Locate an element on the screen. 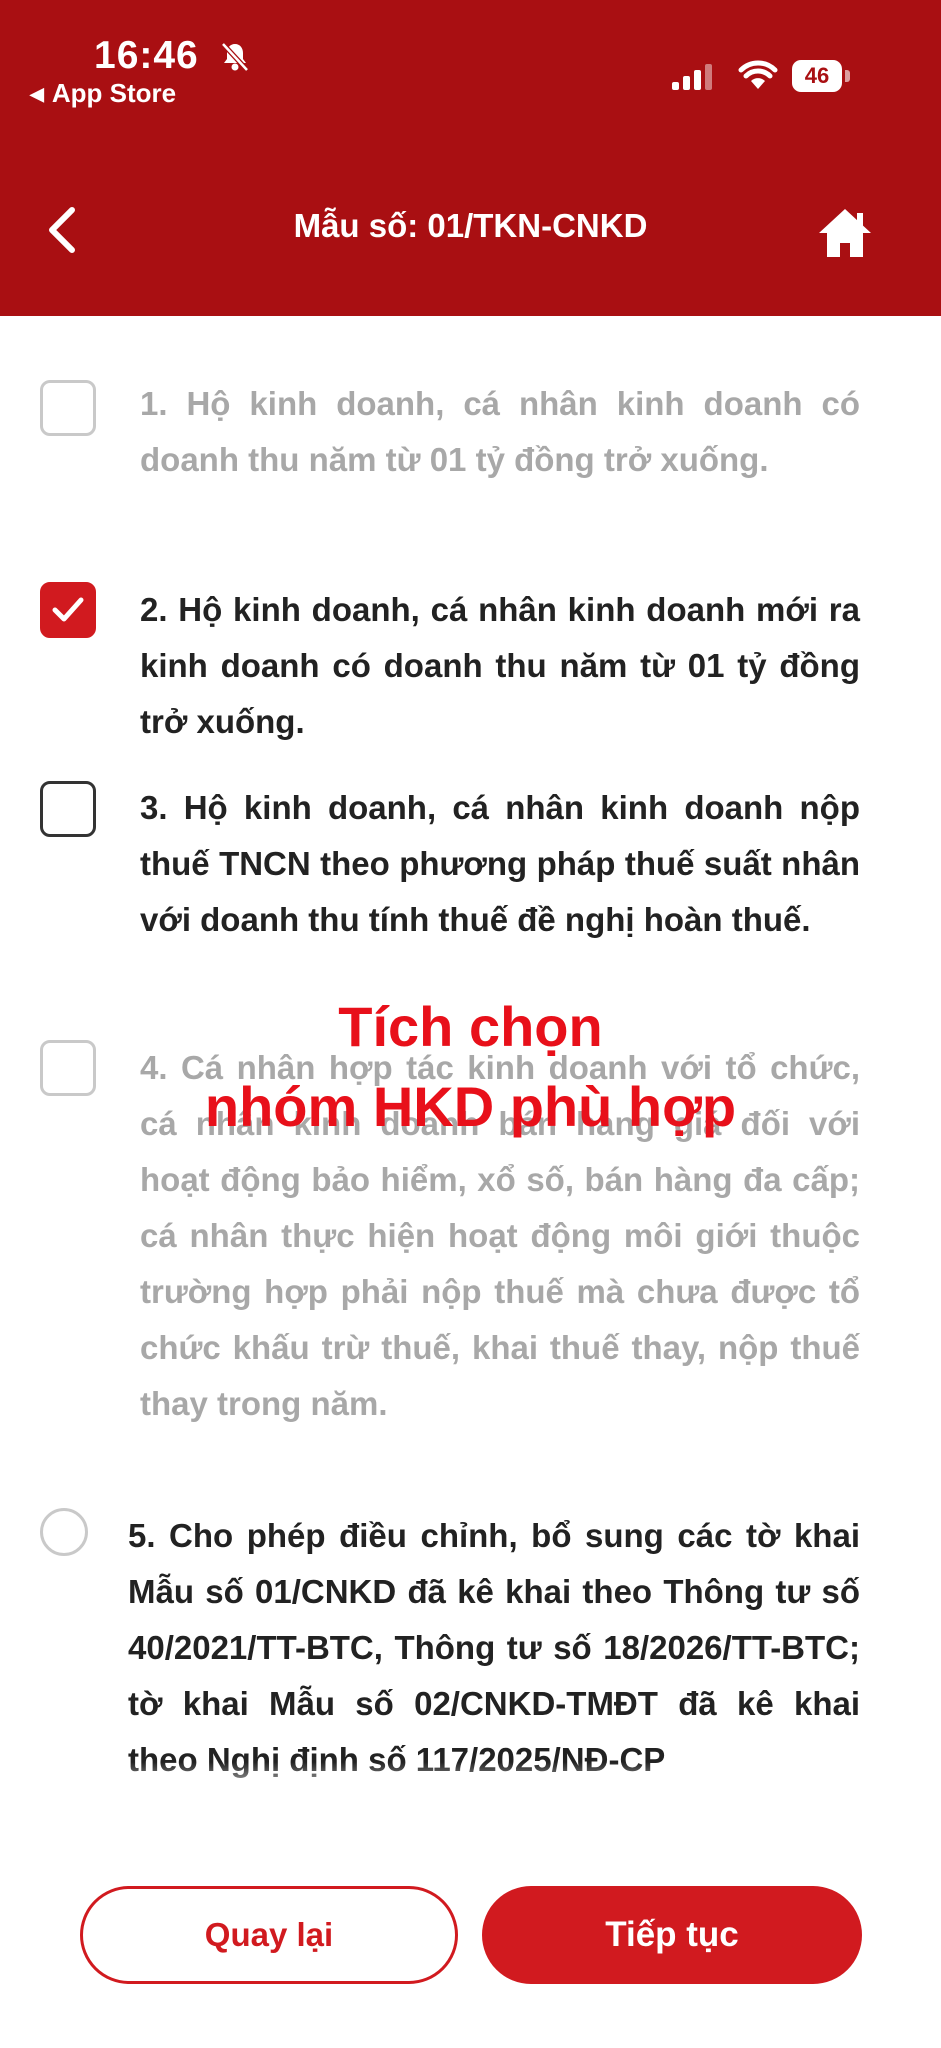  status-time: 16:46 is located at coordinates (146, 55).